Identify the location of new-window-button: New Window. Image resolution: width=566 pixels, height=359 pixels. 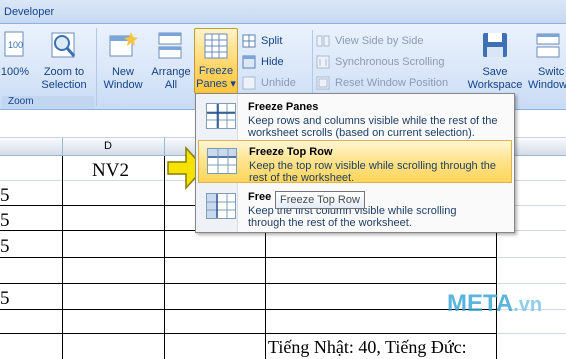
(123, 61).